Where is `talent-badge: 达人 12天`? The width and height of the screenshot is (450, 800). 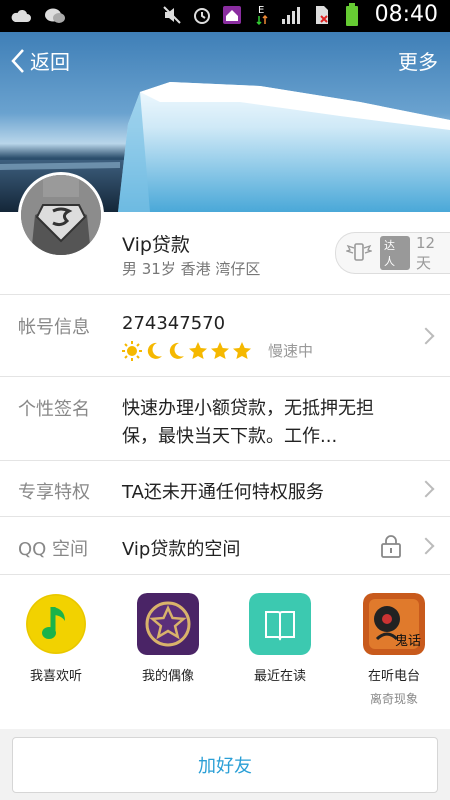
talent-badge: 达人 12天 is located at coordinates (392, 253).